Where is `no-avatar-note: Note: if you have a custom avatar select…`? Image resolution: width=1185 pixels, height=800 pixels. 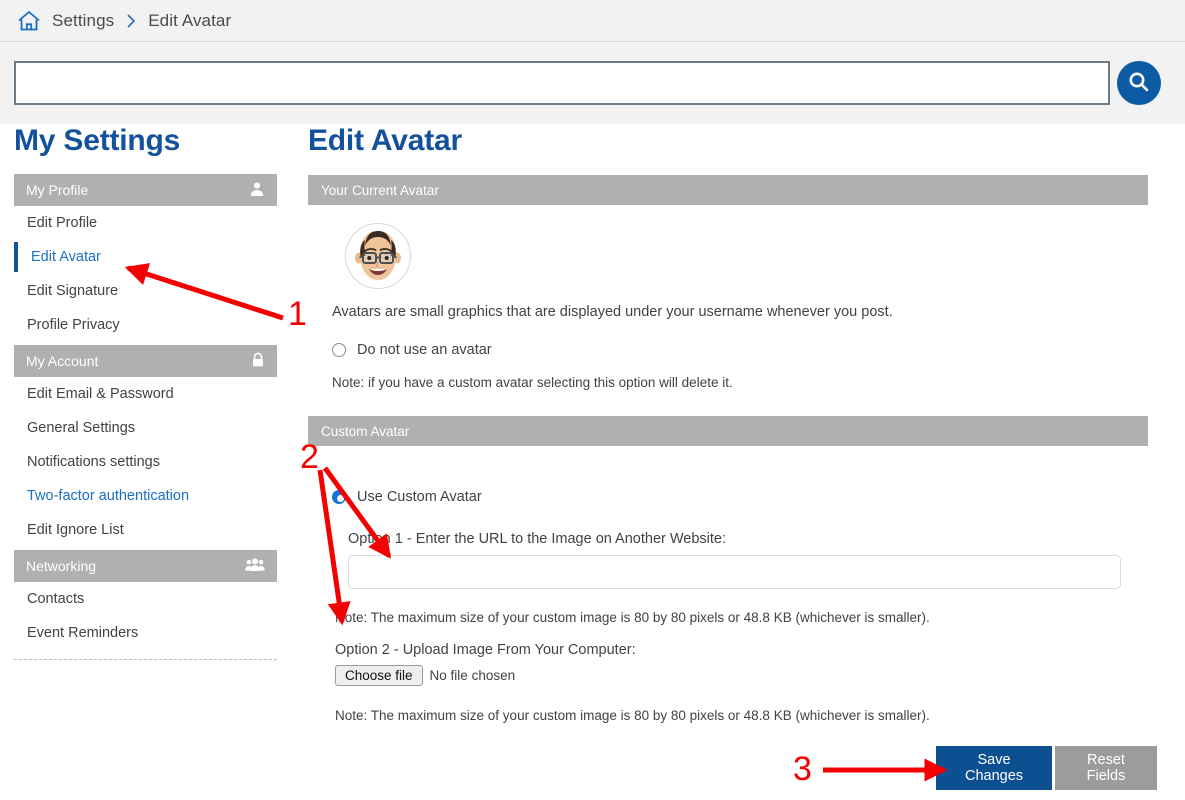 no-avatar-note: Note: if you have a custom avatar select… is located at coordinates (532, 382).